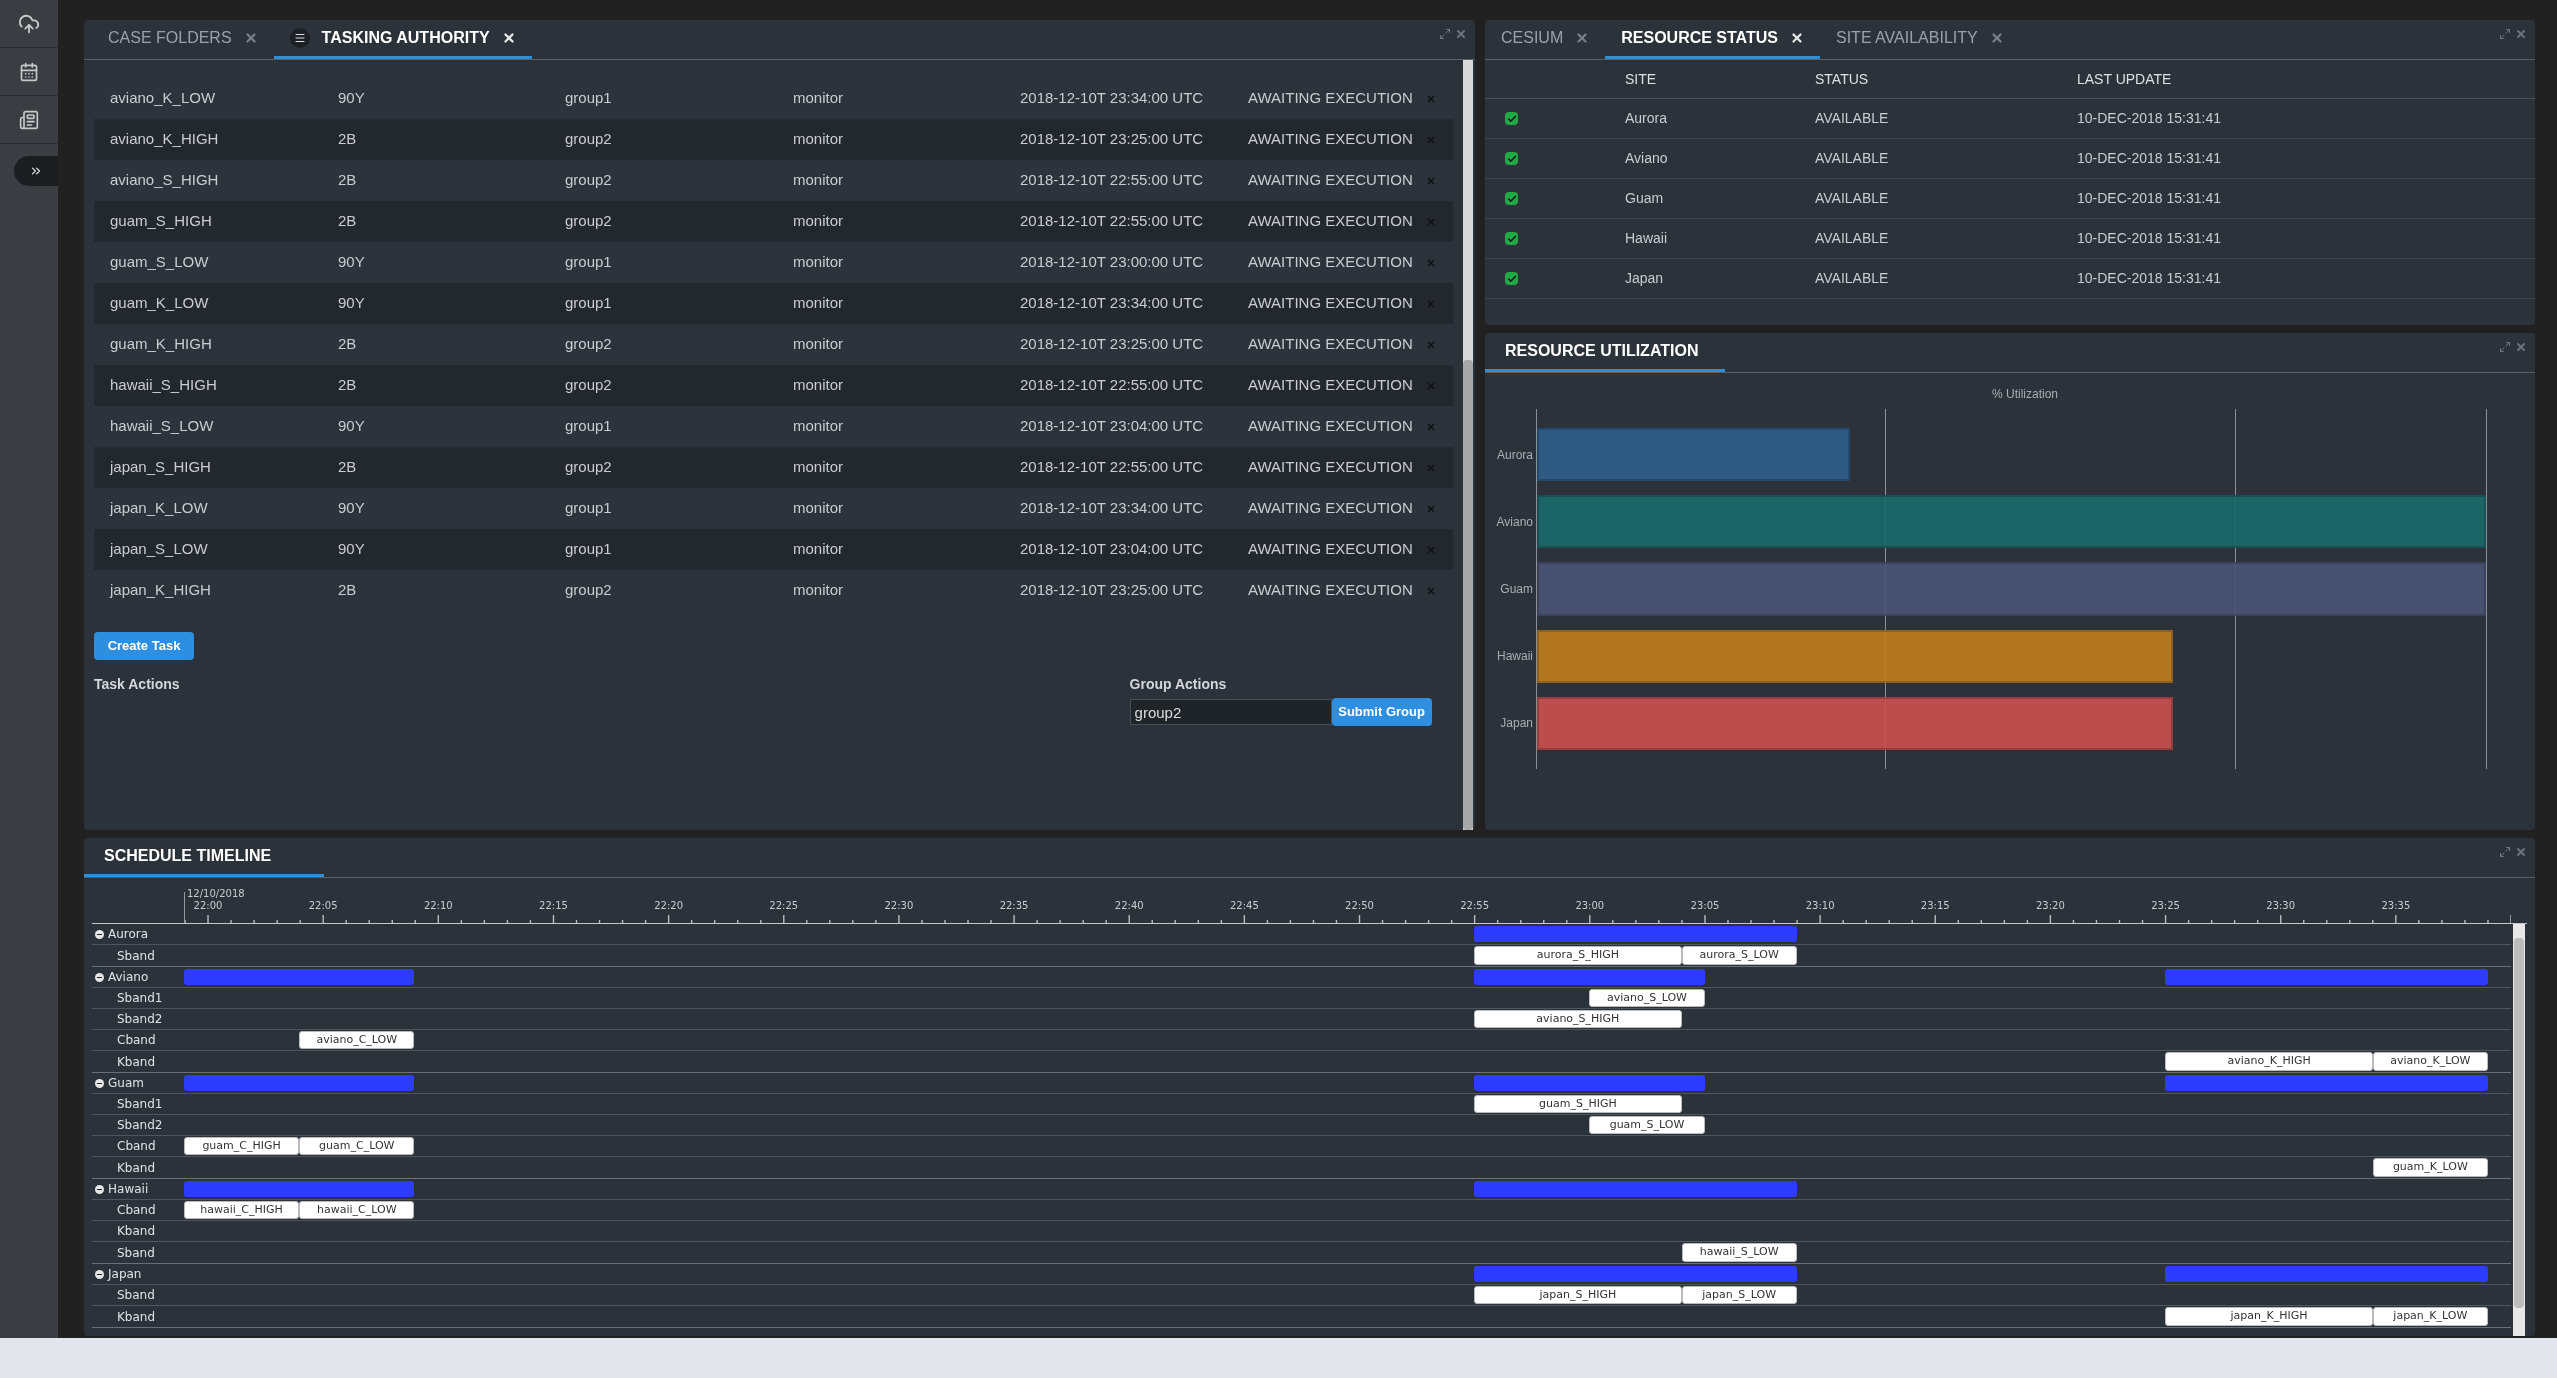 This screenshot has height=1378, width=2557. Describe the element at coordinates (357, 1210) in the screenshot. I see `task-item: hawaii_C_LOW` at that location.